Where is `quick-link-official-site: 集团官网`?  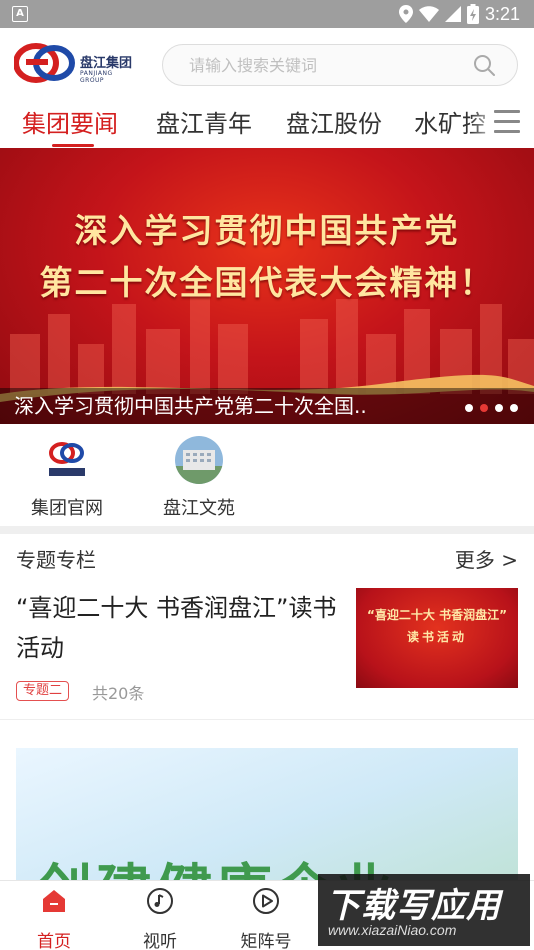
quick-link-official-site: 集团官网 is located at coordinates (67, 478).